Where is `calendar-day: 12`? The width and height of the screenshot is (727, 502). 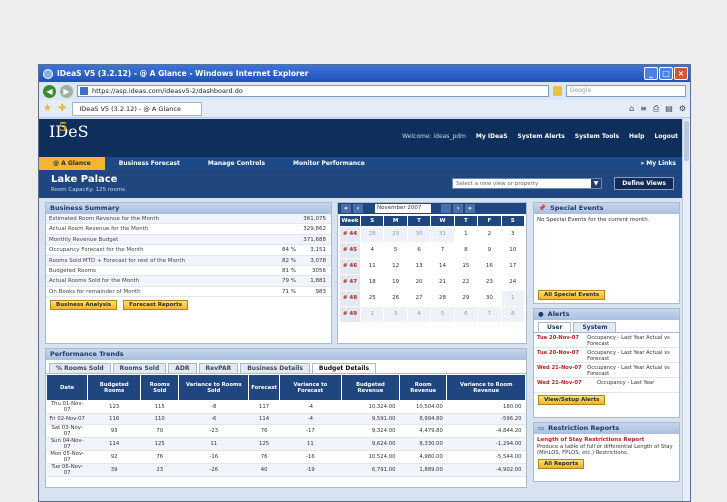
calendar-day: 12 is located at coordinates (395, 266).